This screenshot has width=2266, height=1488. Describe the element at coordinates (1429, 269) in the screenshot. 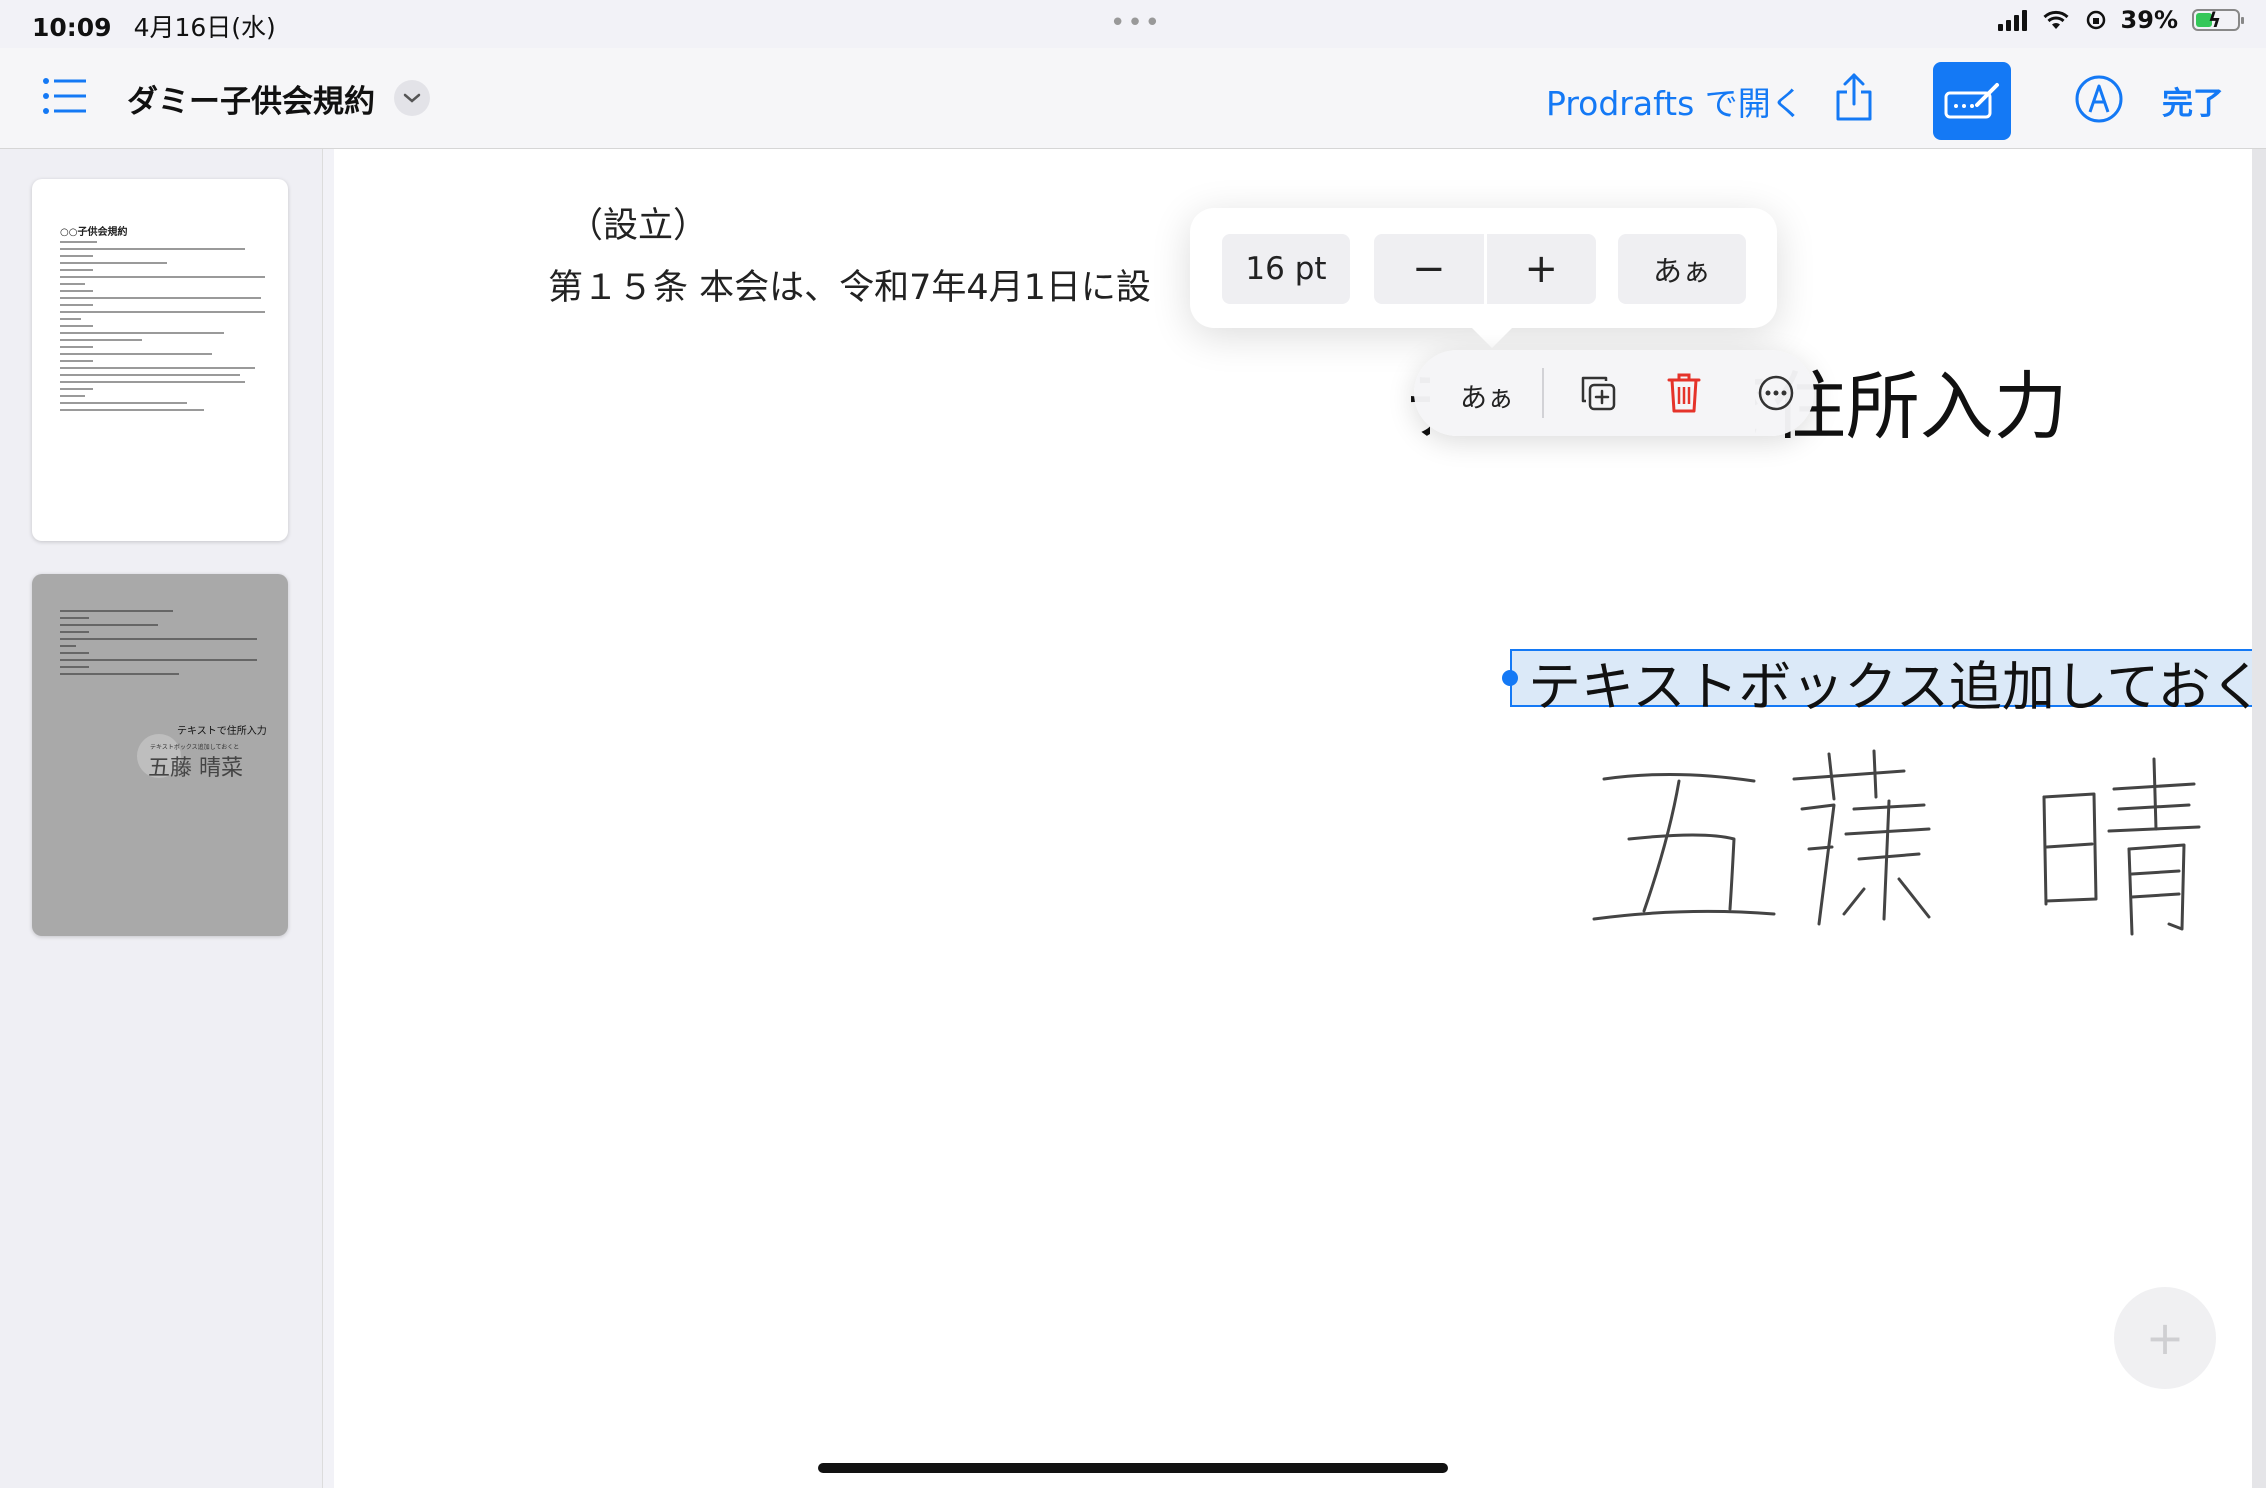

I see `decrease-font-size-button: −` at that location.